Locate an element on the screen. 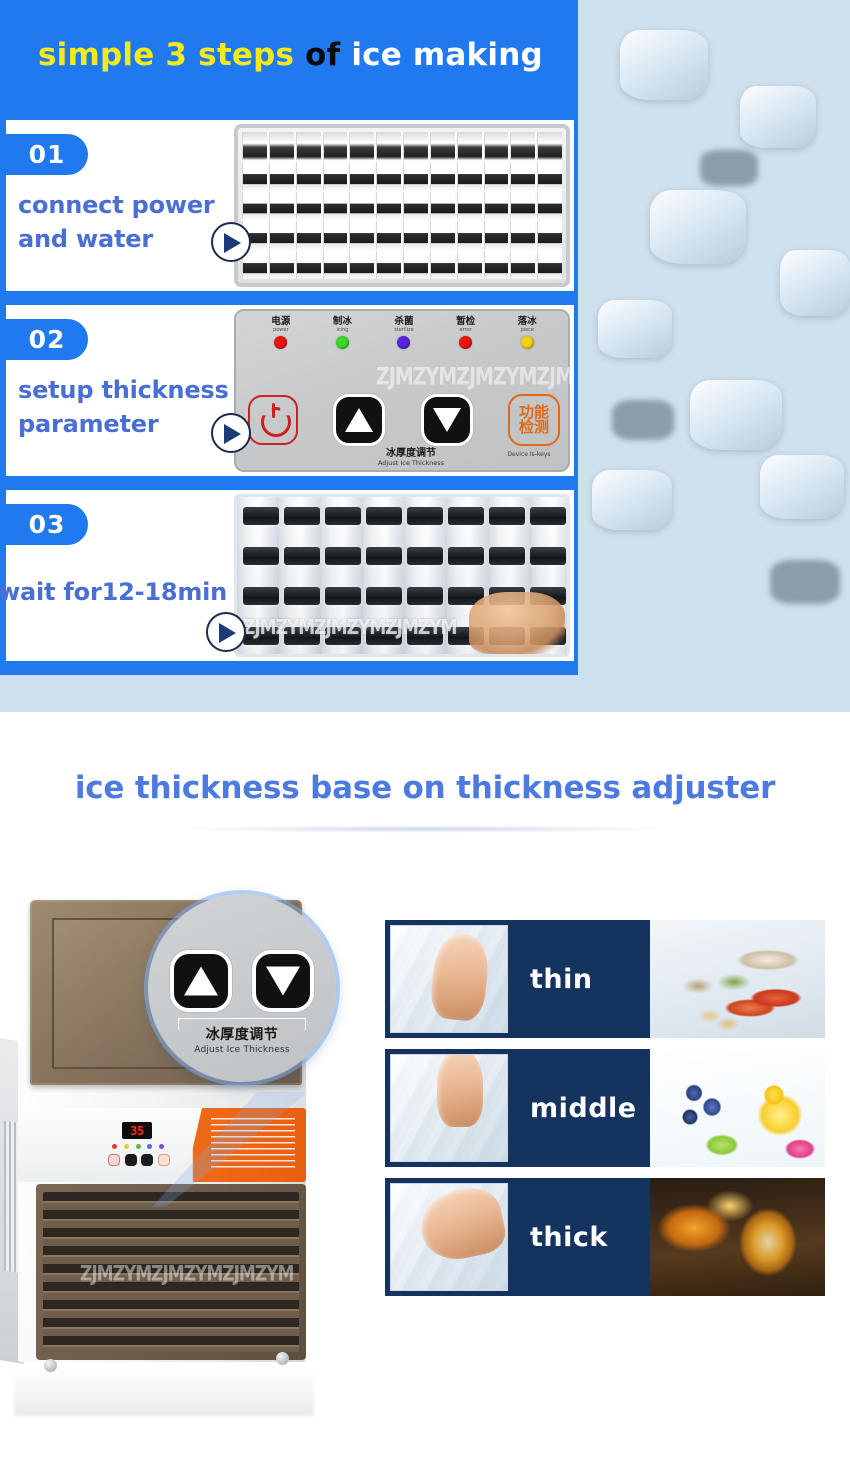 Image resolution: width=850 pixels, height=1467 pixels. title-subject: ice making is located at coordinates (447, 55).